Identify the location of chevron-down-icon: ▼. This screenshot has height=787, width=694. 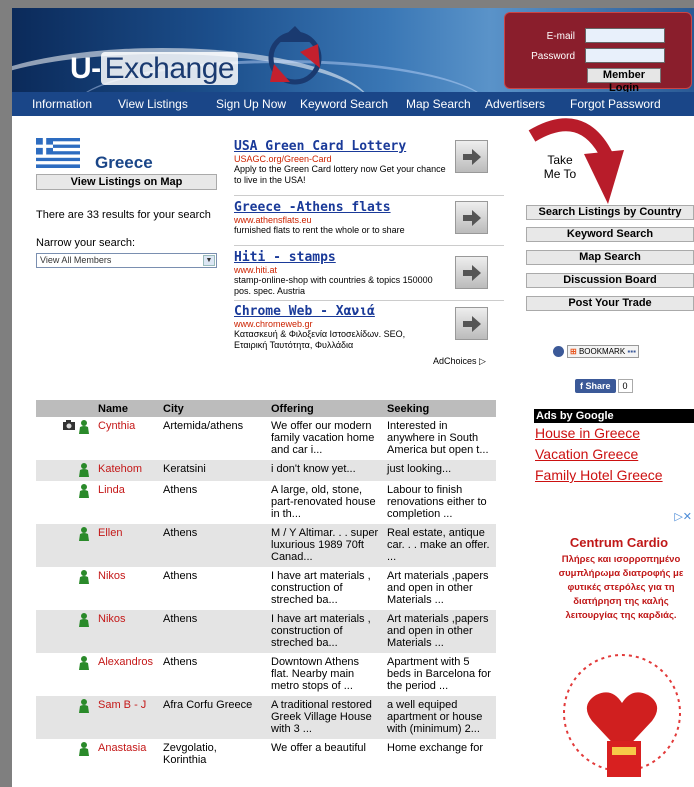
(209, 260).